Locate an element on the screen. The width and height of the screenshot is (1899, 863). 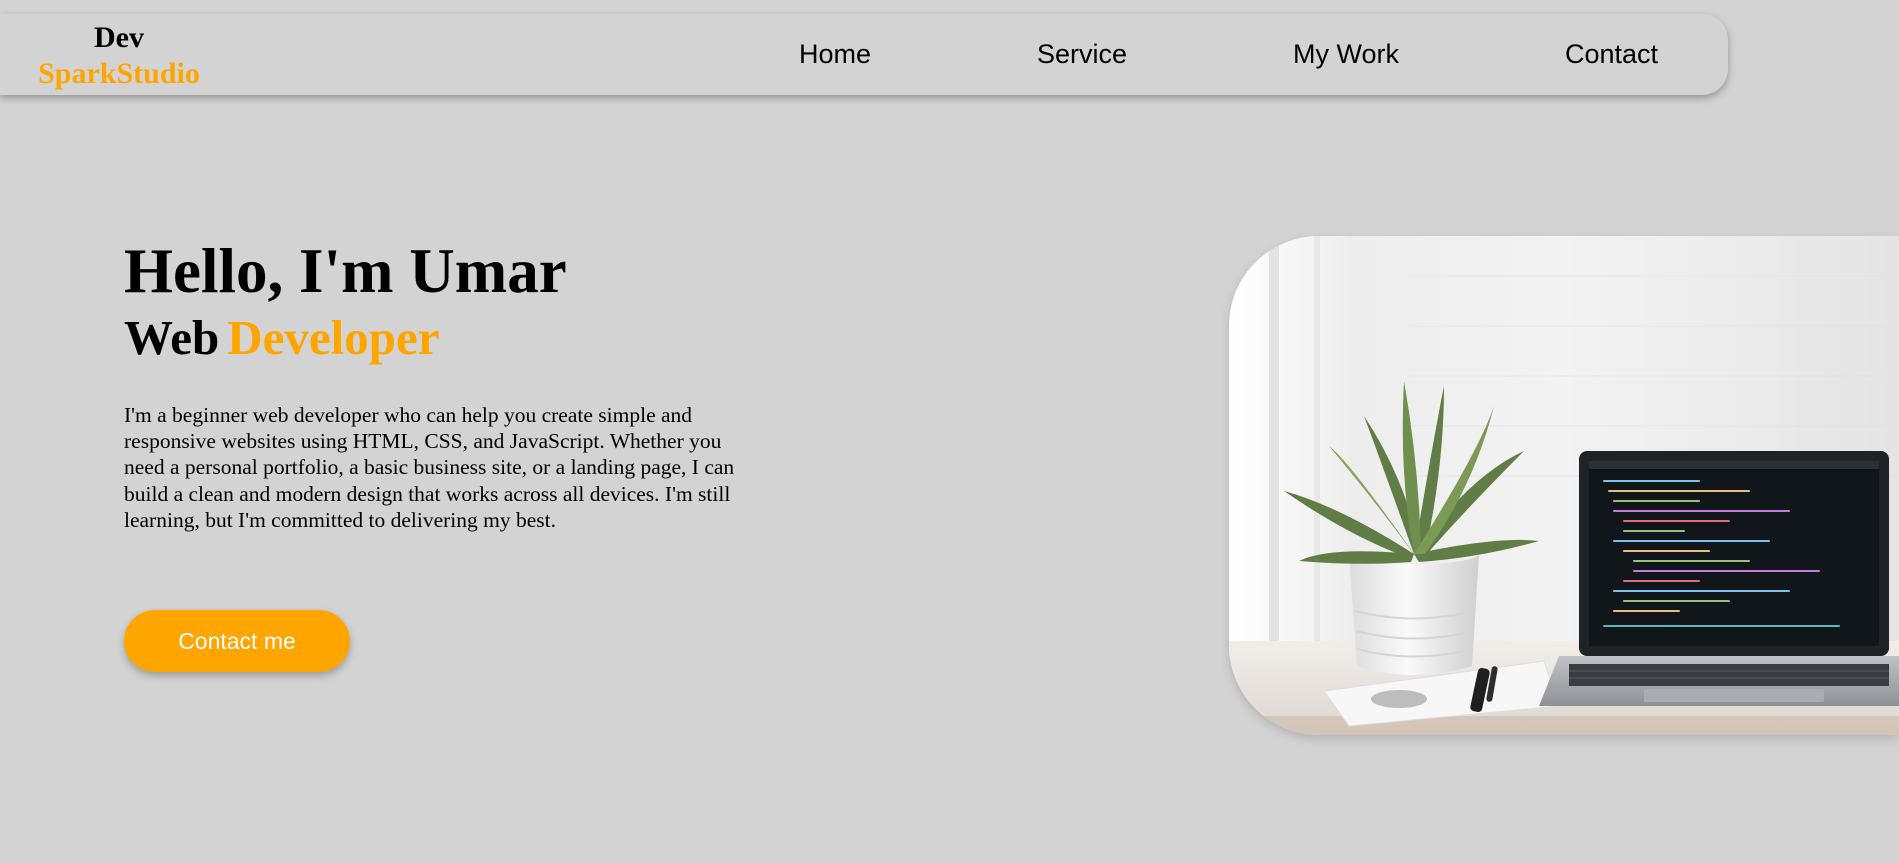
nav-link-contact: Contact is located at coordinates (1611, 54).